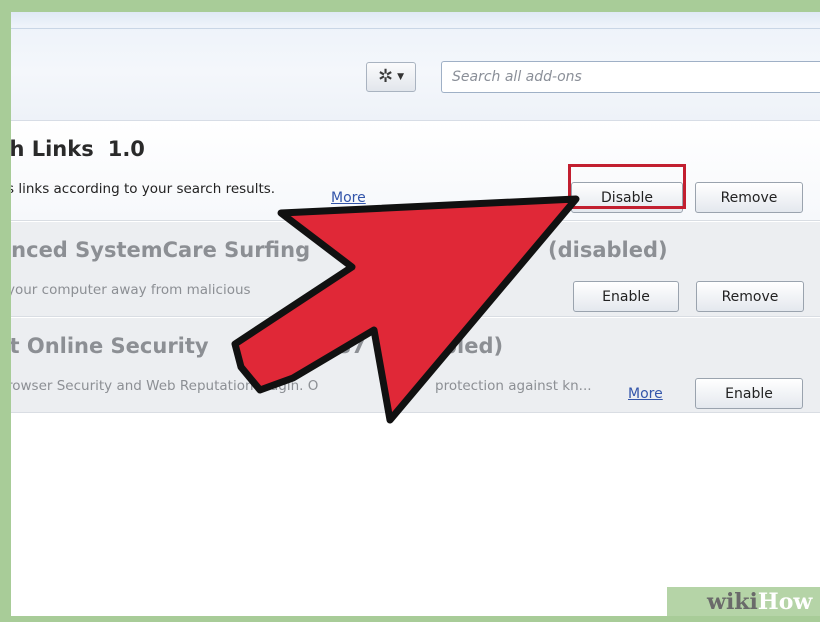 Image resolution: width=820 pixels, height=622 pixels. I want to click on wikihow-watermark: wikiHow, so click(743, 601).